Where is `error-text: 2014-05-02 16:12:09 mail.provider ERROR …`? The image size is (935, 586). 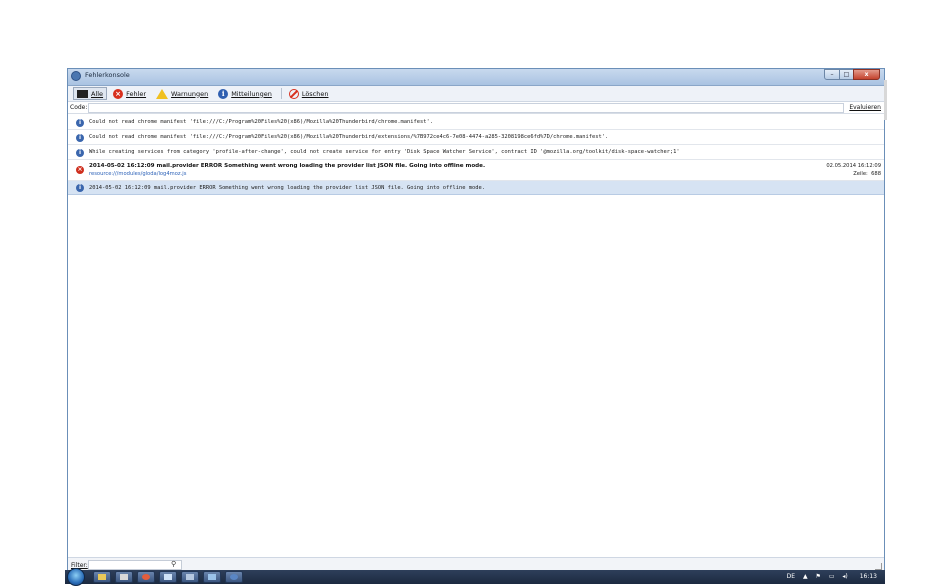
error-text: 2014-05-02 16:12:09 mail.provider ERROR … is located at coordinates (287, 166).